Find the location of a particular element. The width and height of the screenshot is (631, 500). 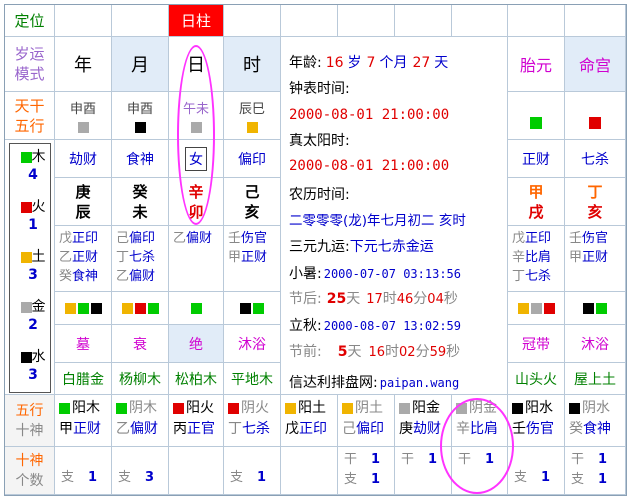

wuxing-name: 金 is located at coordinates (38, 307).